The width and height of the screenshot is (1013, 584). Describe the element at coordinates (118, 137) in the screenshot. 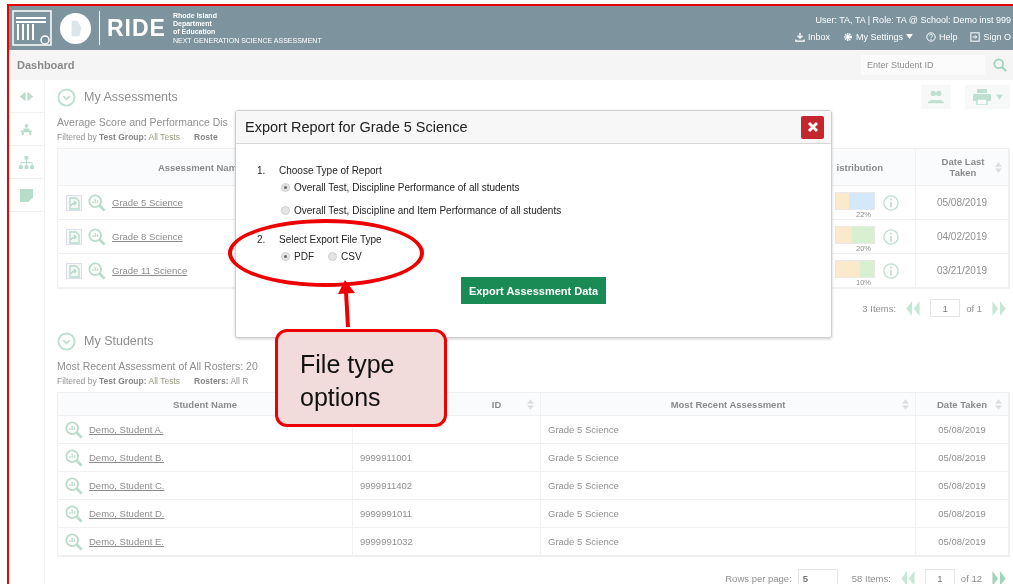

I see `filter-text: Filtered by Test Group: All Tests` at that location.